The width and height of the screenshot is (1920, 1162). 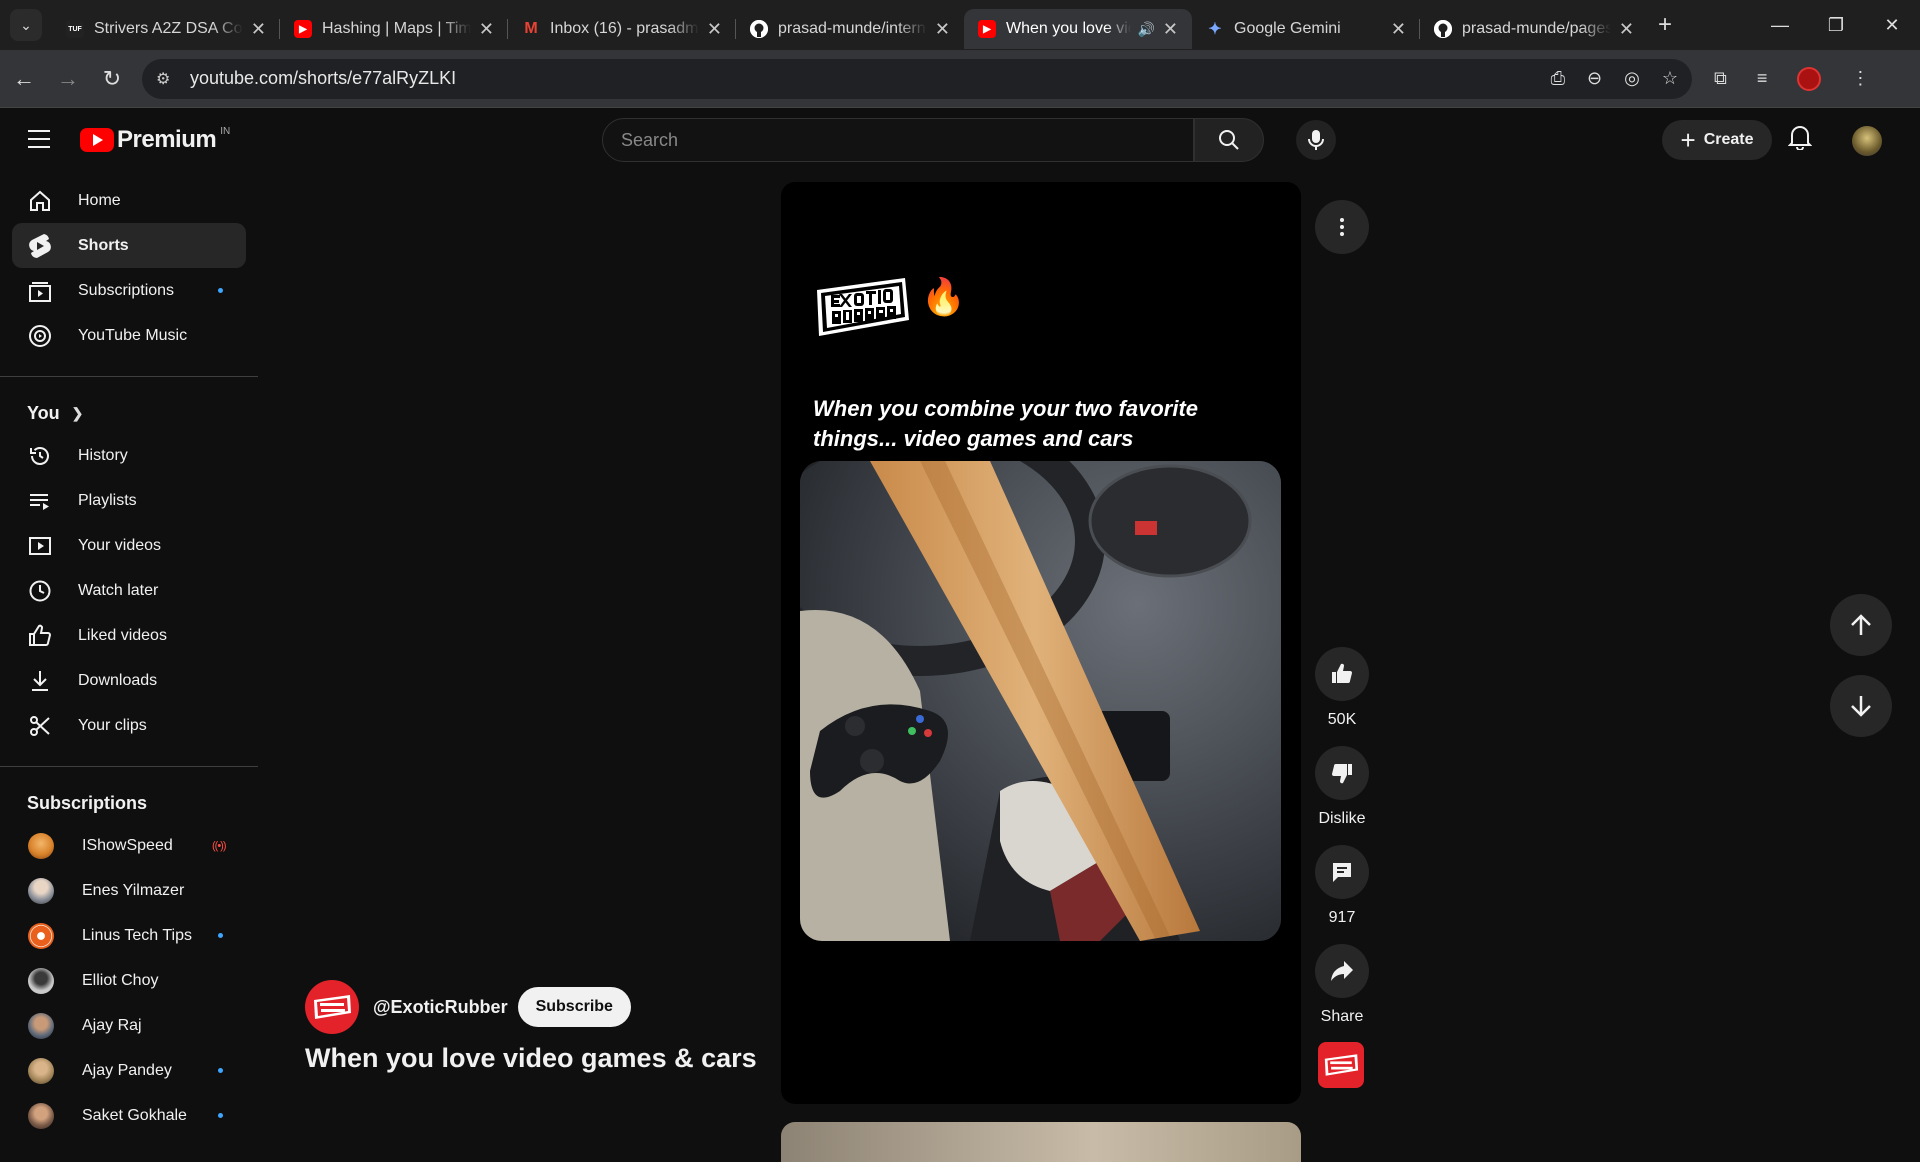 I want to click on search-button, so click(x=1229, y=140).